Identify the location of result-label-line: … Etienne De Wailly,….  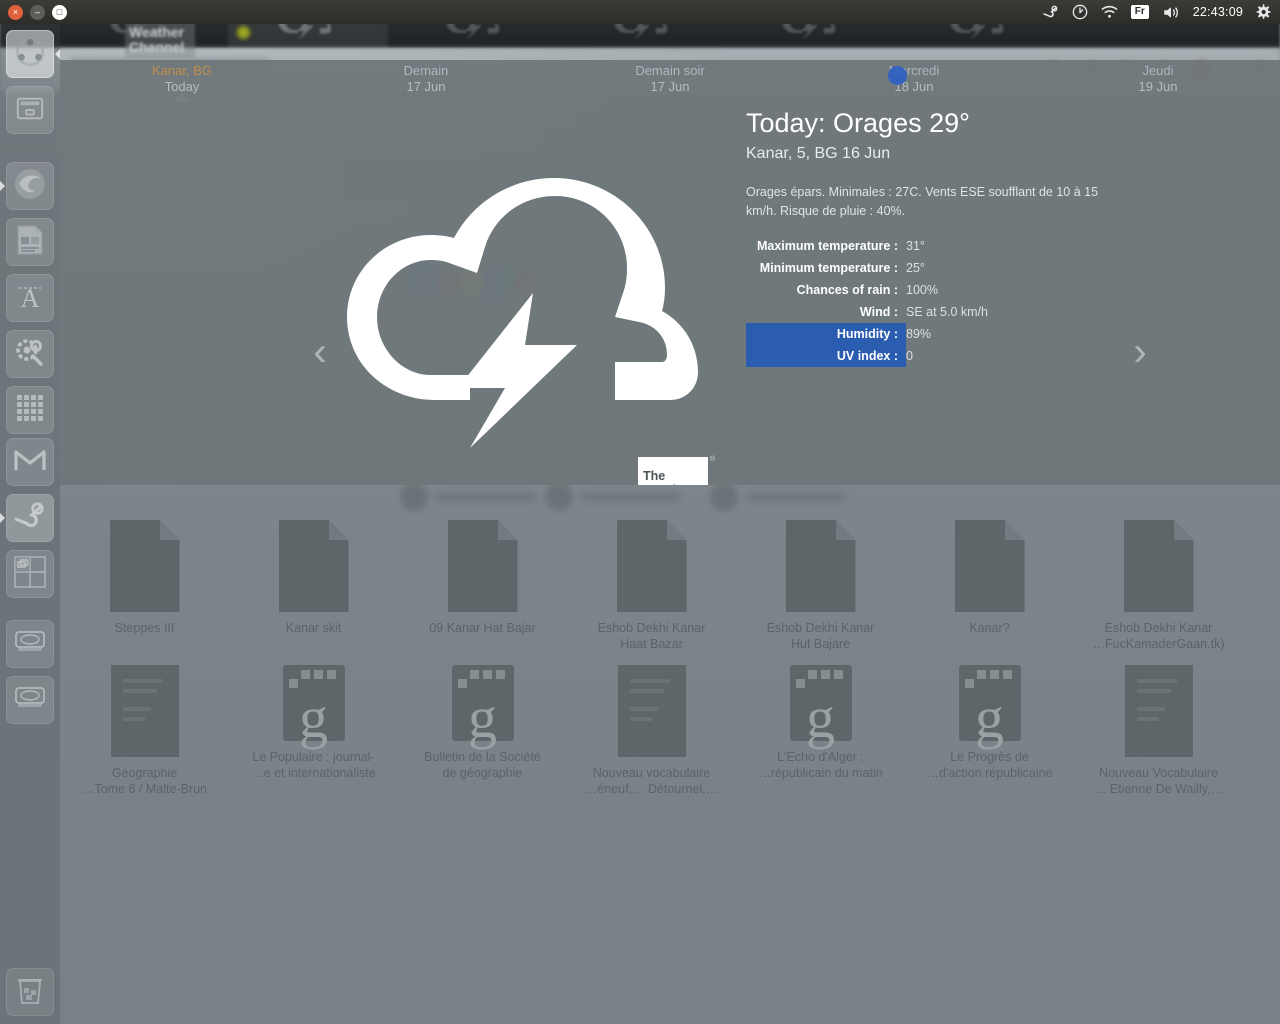
(1158, 789).